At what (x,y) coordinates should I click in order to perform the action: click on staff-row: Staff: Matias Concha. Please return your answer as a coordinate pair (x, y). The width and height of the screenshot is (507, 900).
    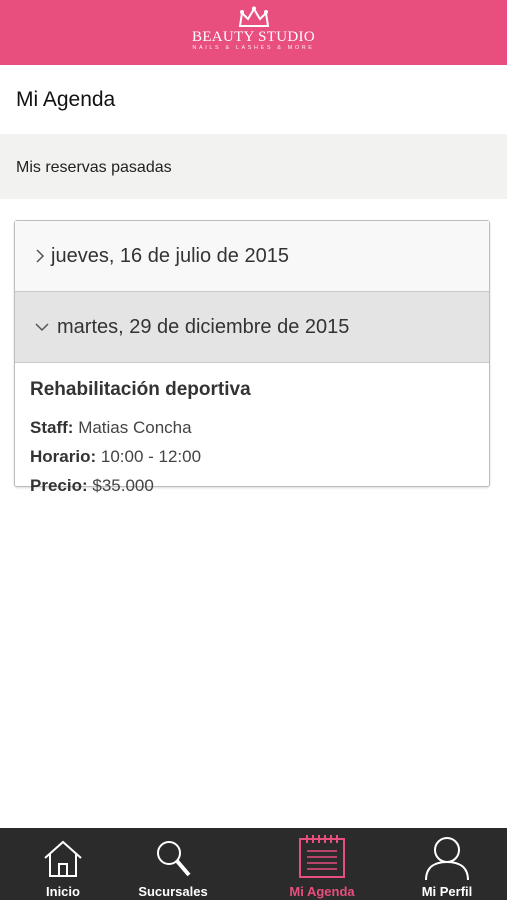
    Looking at the image, I should click on (252, 427).